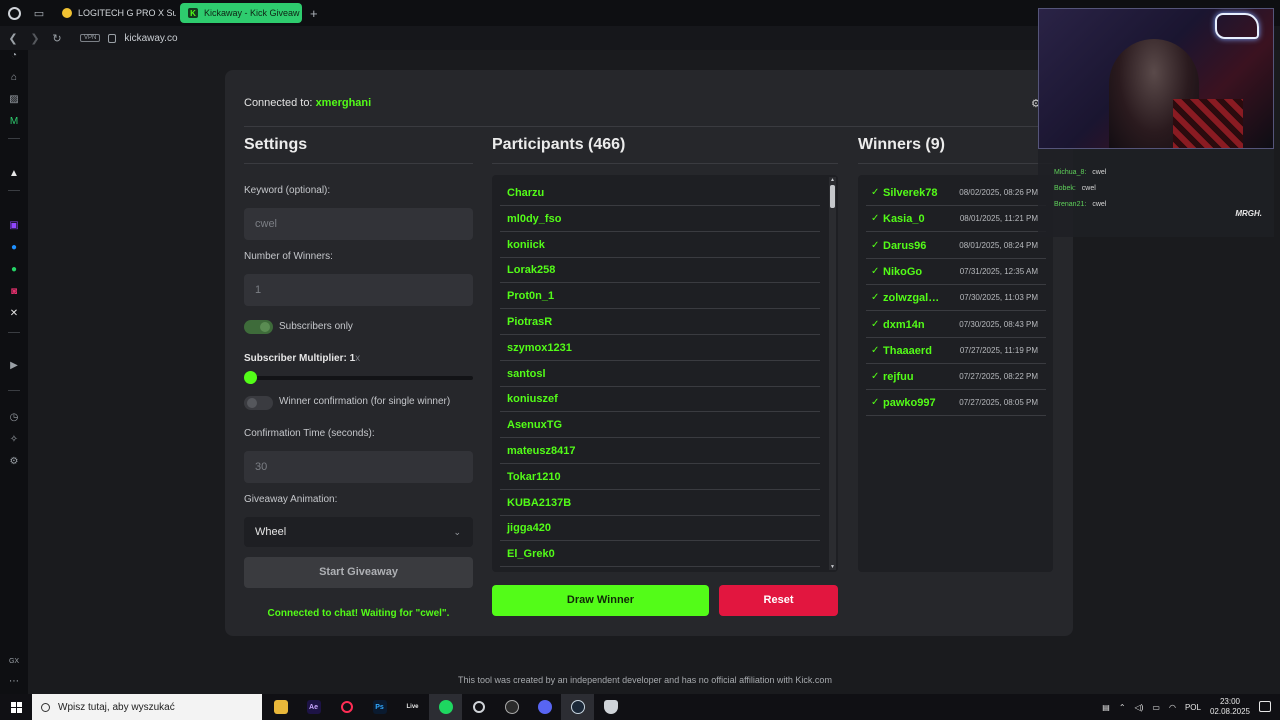  I want to click on extensions-icon: ✧, so click(14, 440).